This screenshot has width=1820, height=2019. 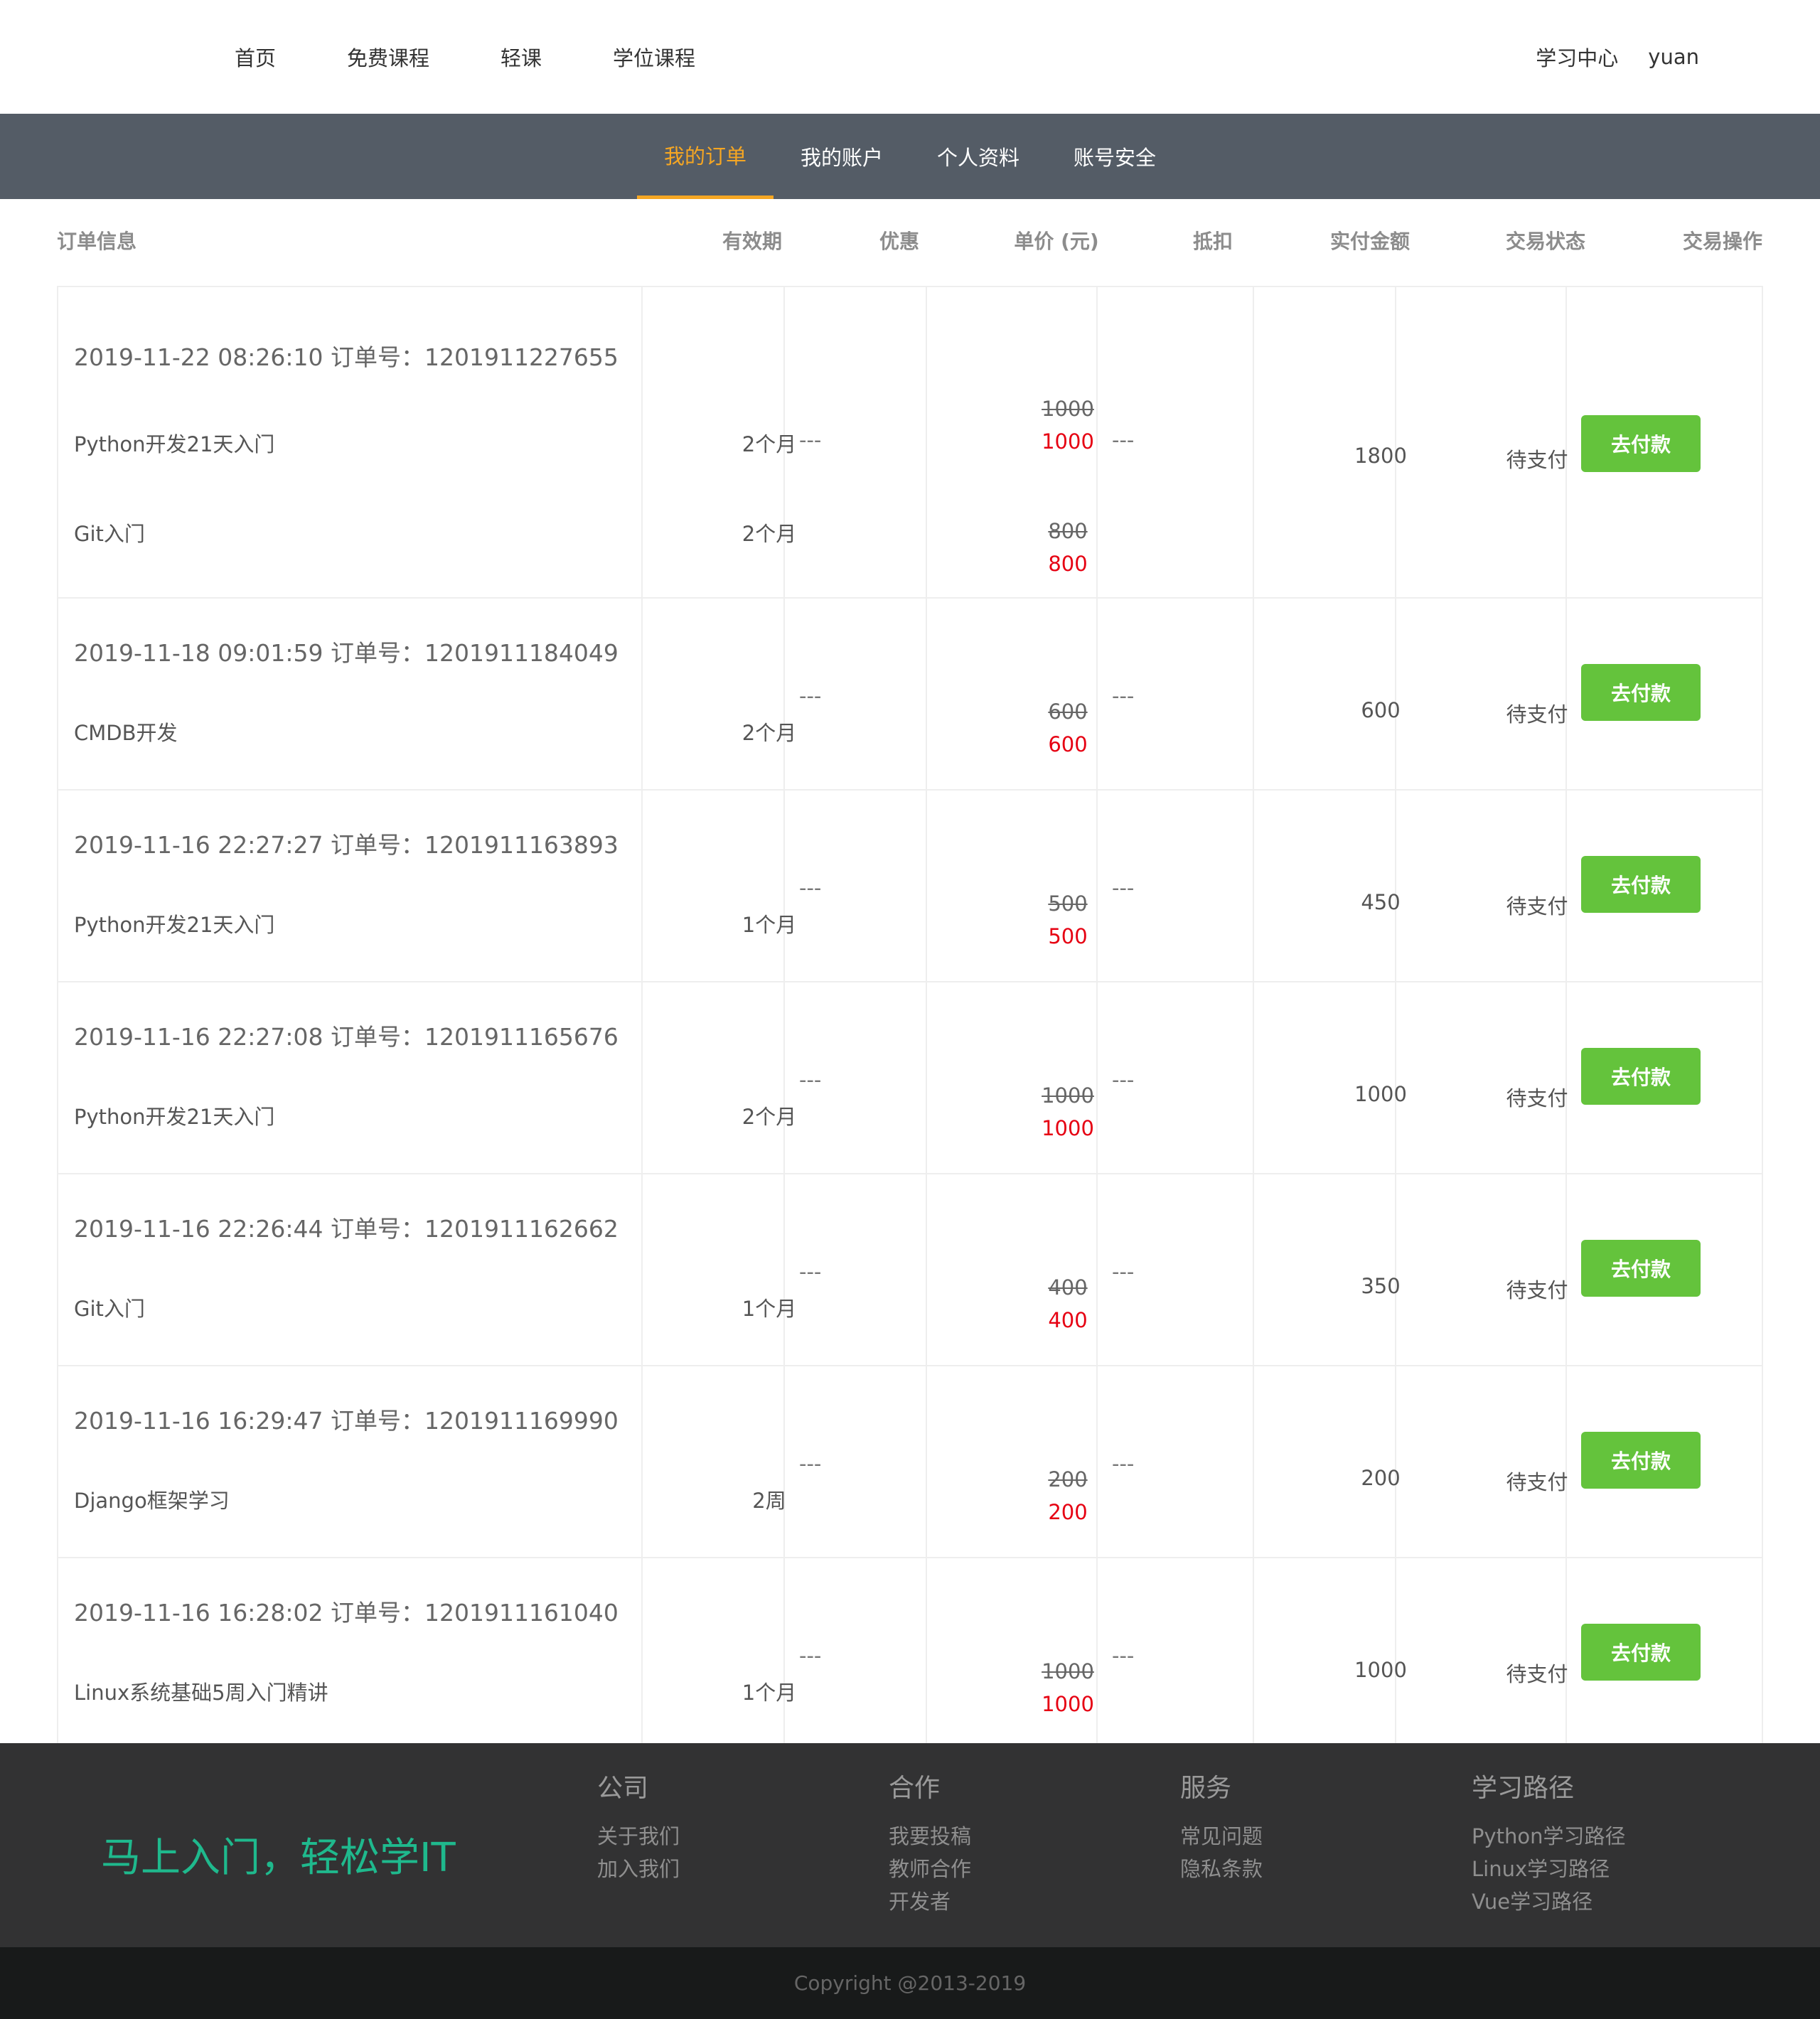 What do you see at coordinates (654, 57) in the screenshot?
I see `nav-degree-courses: 学位课程` at bounding box center [654, 57].